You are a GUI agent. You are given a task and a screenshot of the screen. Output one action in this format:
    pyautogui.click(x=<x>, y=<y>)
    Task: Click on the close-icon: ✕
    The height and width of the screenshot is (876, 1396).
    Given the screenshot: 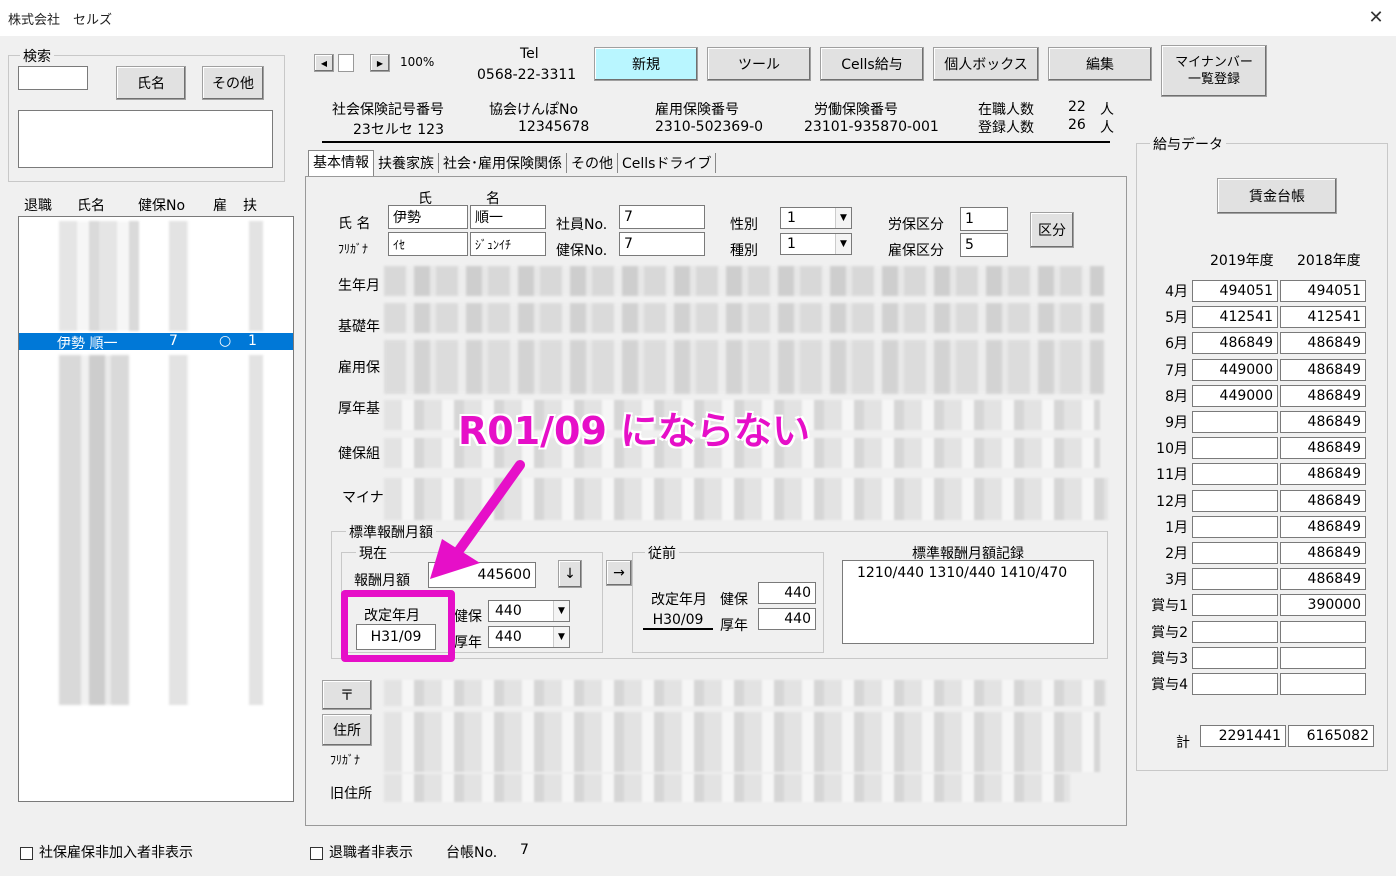 What is the action you would take?
    pyautogui.click(x=1376, y=18)
    